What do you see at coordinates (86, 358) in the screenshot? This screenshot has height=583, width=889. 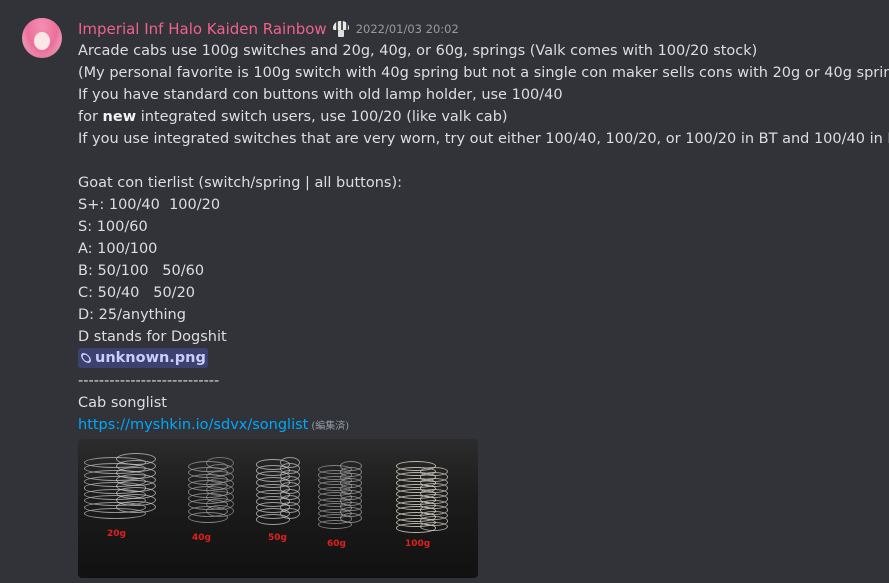 I see `paperclip-icon` at bounding box center [86, 358].